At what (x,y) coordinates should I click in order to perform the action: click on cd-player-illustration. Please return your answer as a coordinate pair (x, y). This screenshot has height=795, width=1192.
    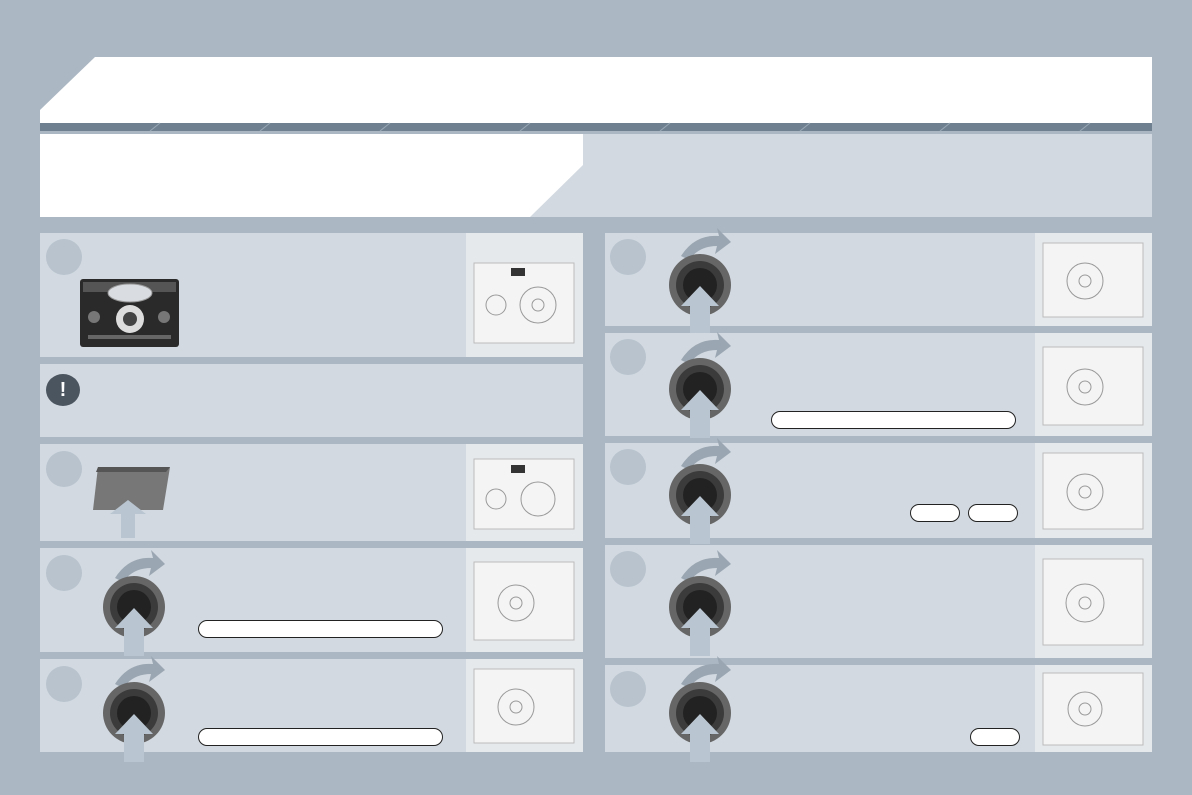
    Looking at the image, I should click on (129, 313).